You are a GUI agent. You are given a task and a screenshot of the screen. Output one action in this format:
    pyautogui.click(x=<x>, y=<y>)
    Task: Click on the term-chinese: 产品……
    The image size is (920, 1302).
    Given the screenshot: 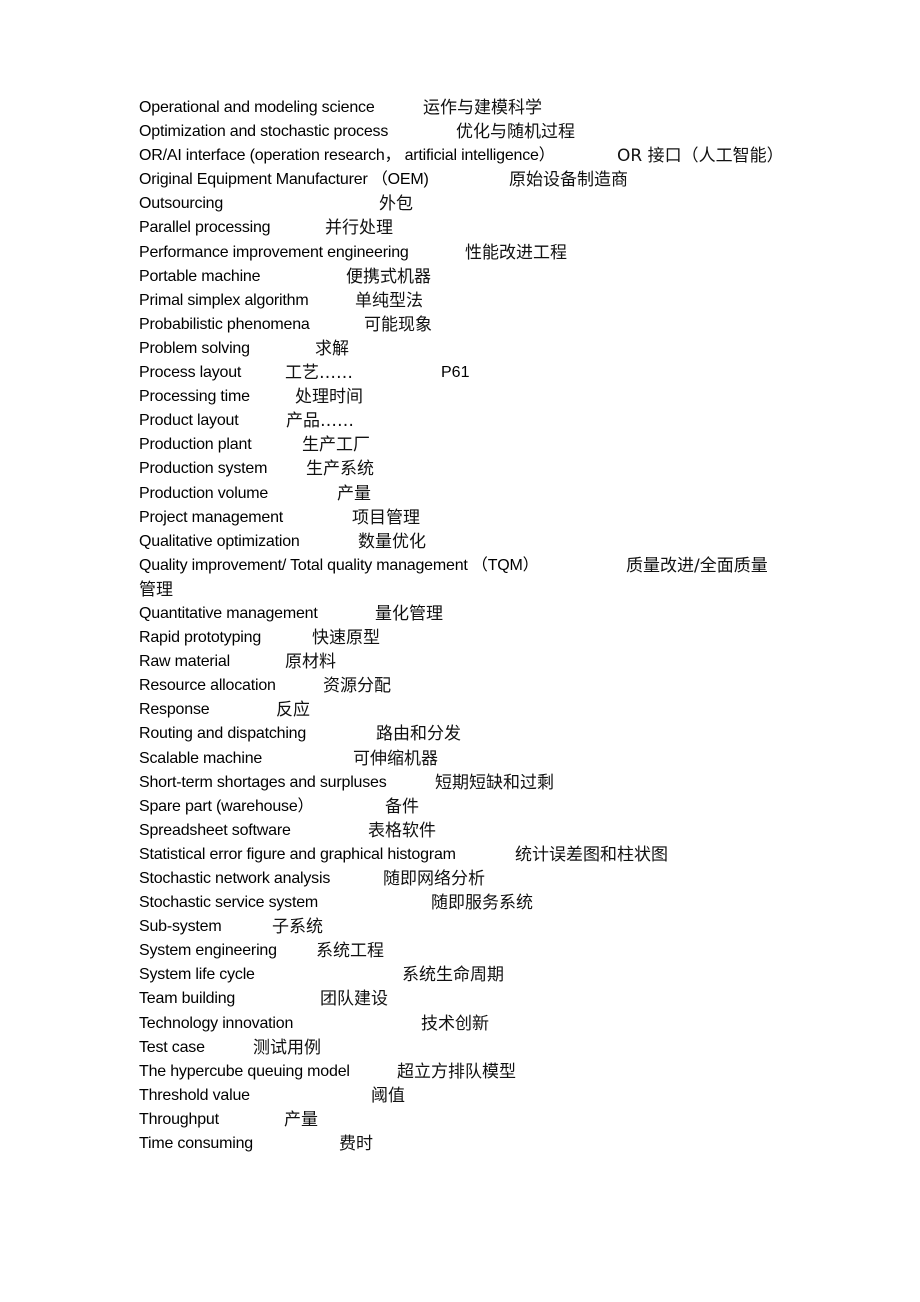 What is the action you would take?
    pyautogui.click(x=320, y=421)
    